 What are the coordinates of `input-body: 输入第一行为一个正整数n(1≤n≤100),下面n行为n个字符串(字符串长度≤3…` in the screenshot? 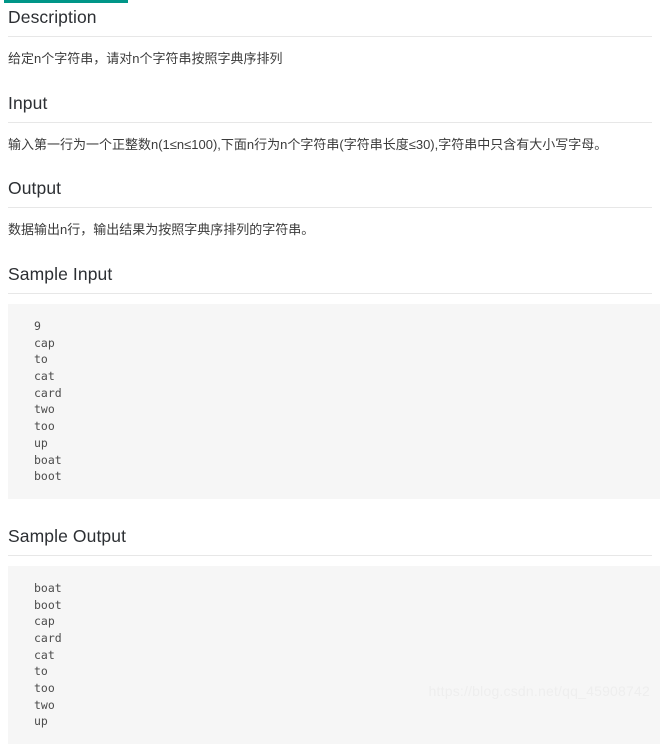 It's located at (308, 144).